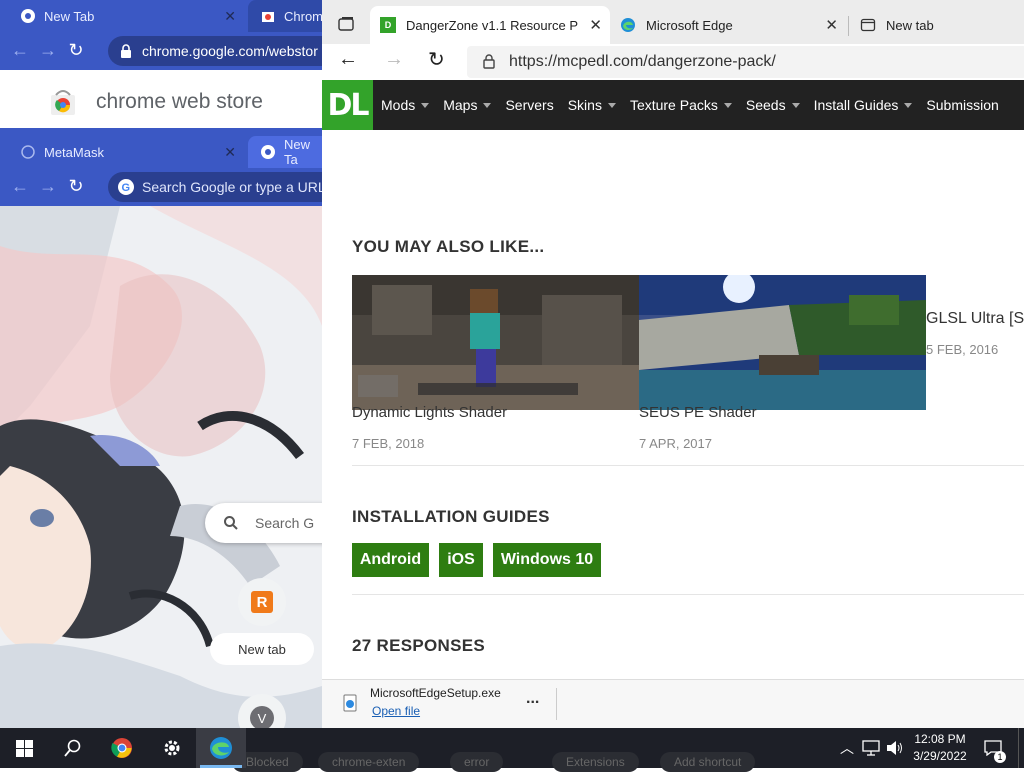 The height and width of the screenshot is (772, 1024). Describe the element at coordinates (698, 412) in the screenshot. I see `post-title: SEUS PE Shader` at that location.